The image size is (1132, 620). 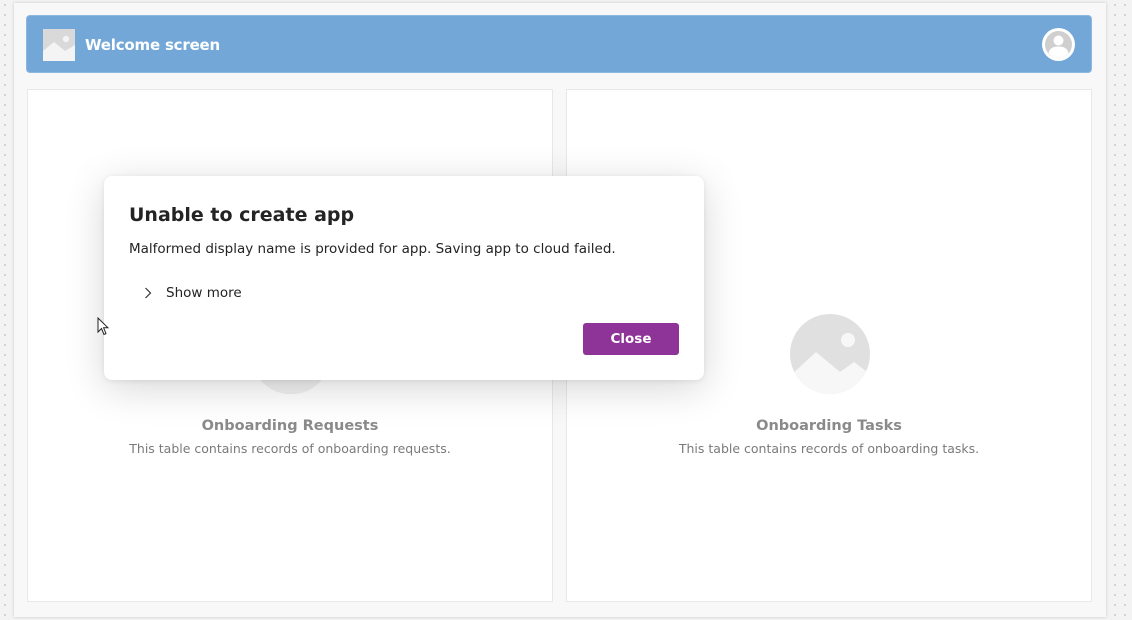 What do you see at coordinates (148, 293) in the screenshot?
I see `chevron-right-icon` at bounding box center [148, 293].